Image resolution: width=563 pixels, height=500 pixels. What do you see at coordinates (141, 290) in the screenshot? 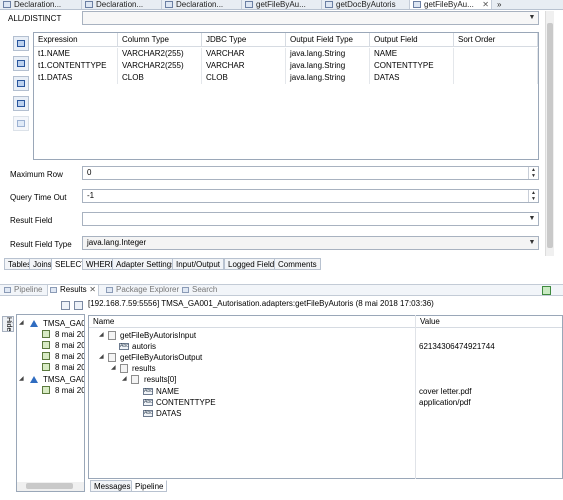
I see `view-tab-package-explorer: Package Explorer` at bounding box center [141, 290].